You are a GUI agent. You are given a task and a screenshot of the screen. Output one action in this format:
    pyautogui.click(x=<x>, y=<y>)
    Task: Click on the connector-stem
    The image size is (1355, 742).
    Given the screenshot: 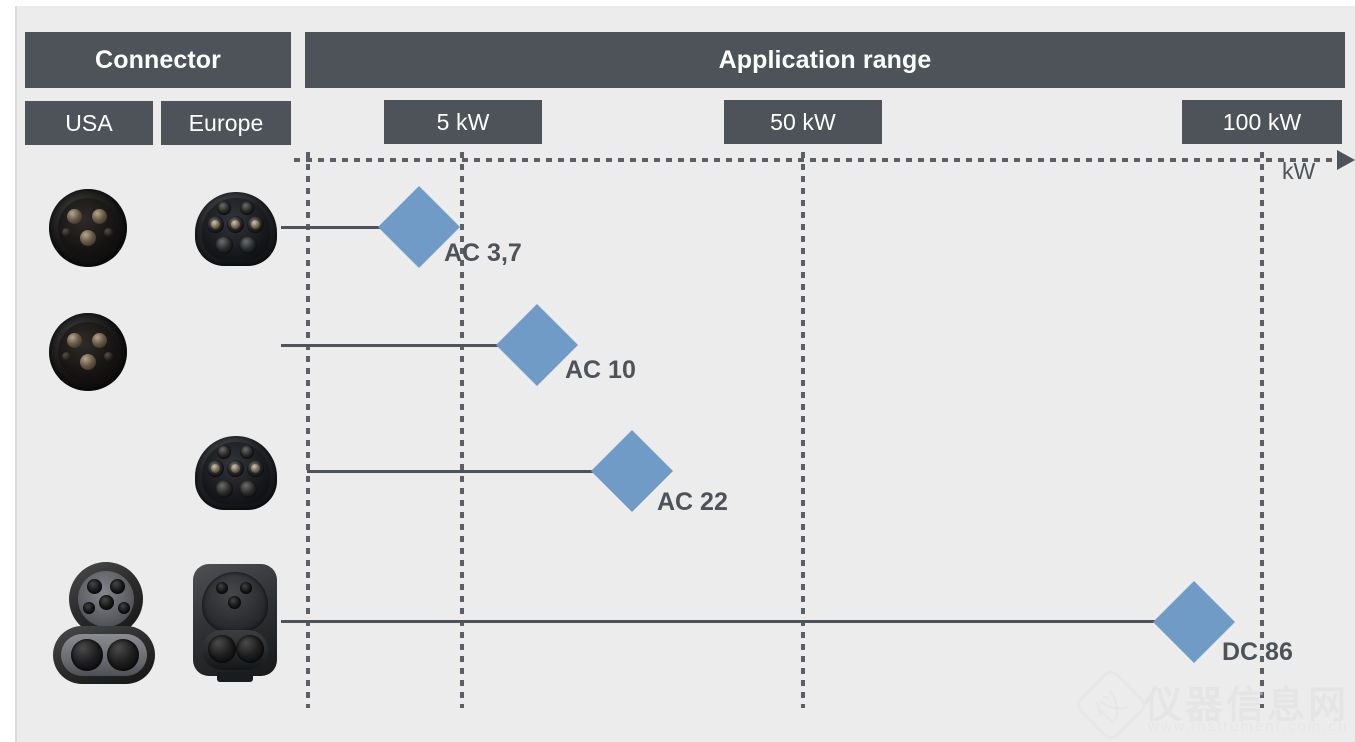 What is the action you would take?
    pyautogui.click(x=235, y=677)
    